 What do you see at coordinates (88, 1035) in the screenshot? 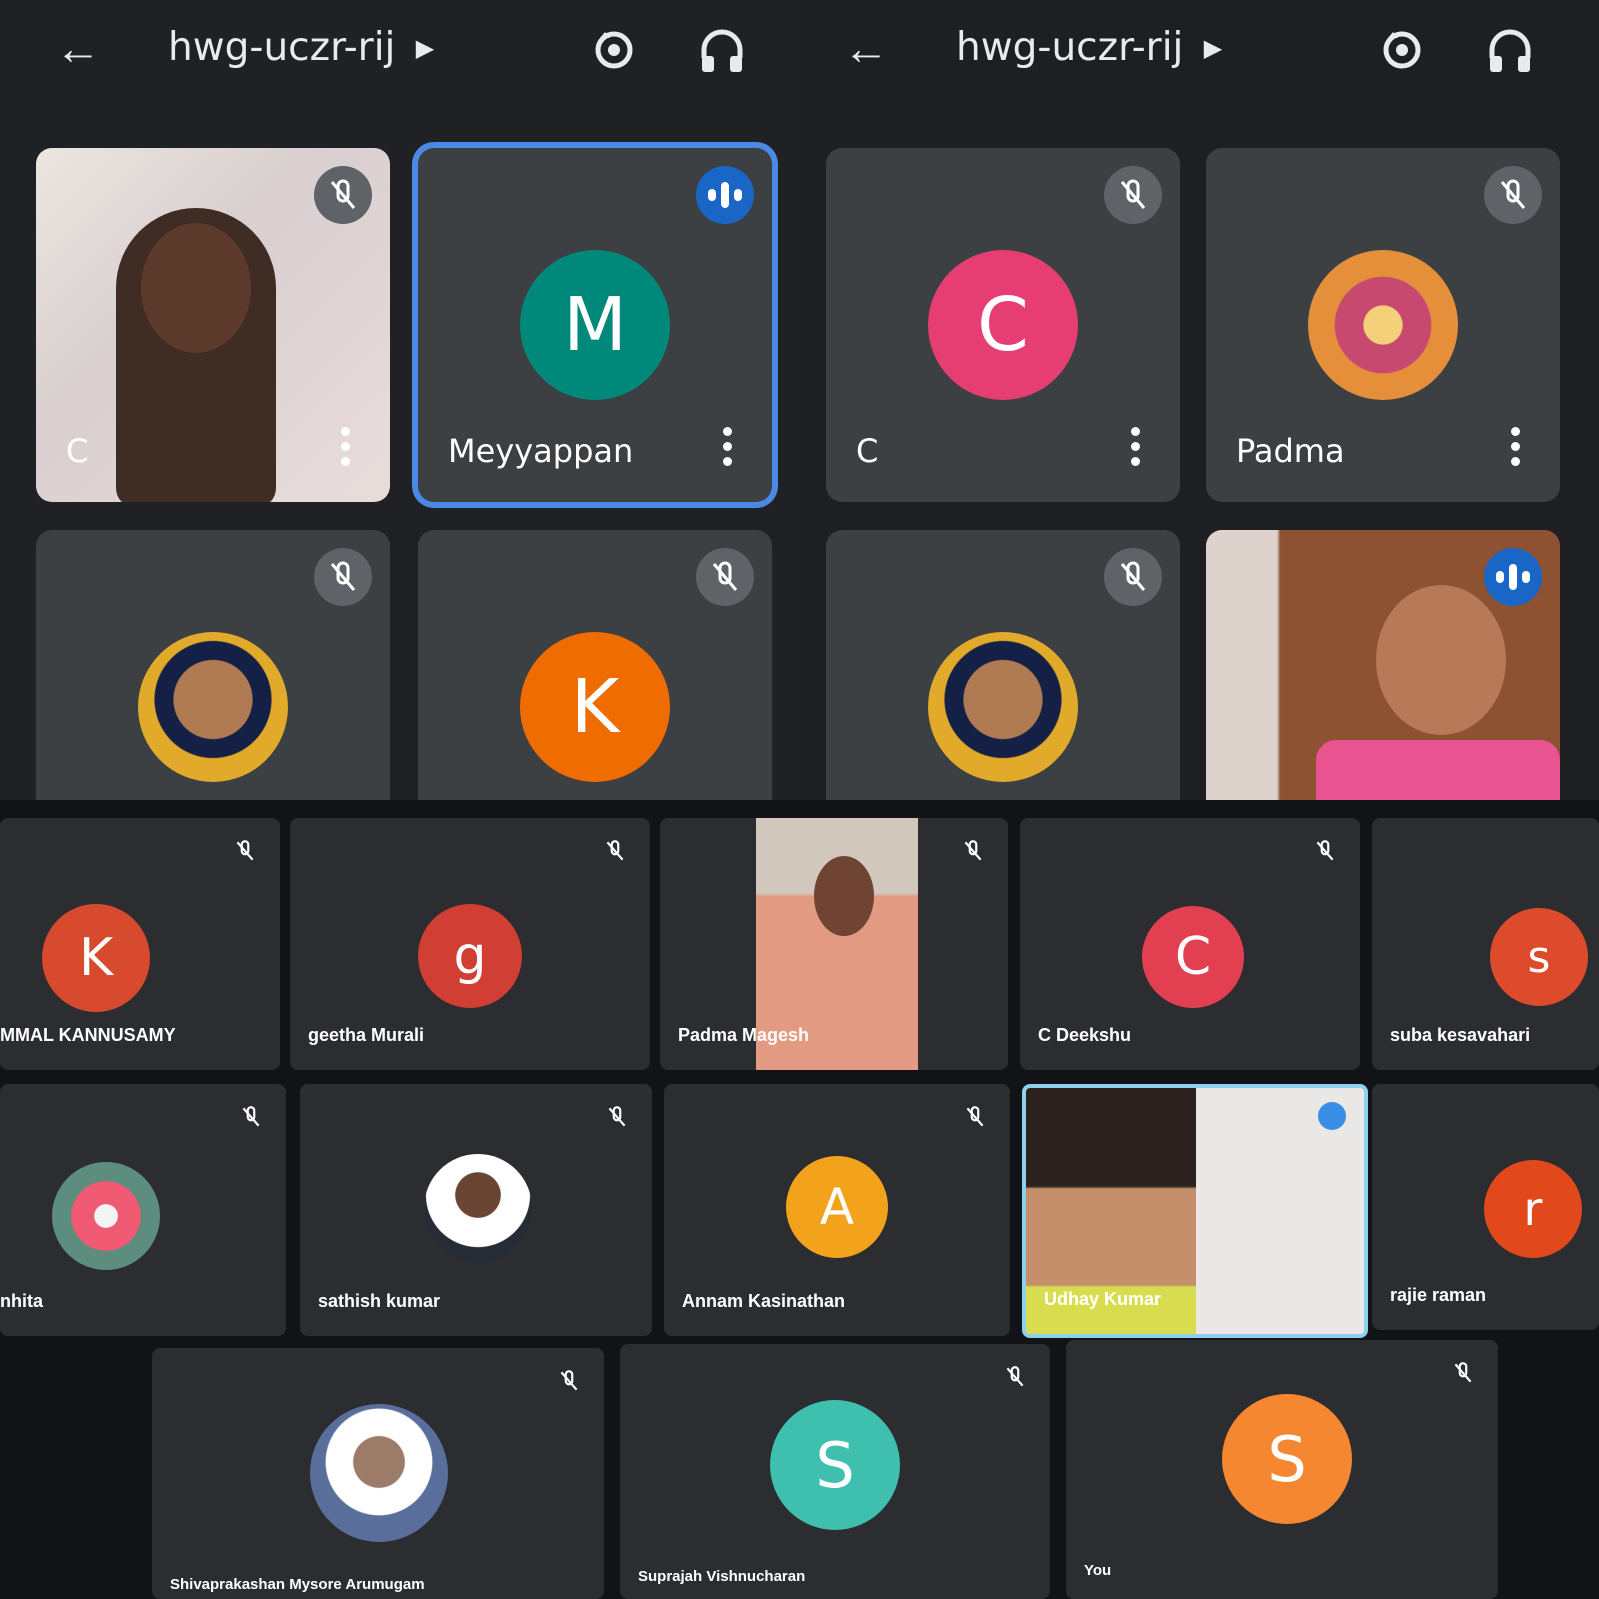
I see `participant-name: MMAL KANNUSAMY` at bounding box center [88, 1035].